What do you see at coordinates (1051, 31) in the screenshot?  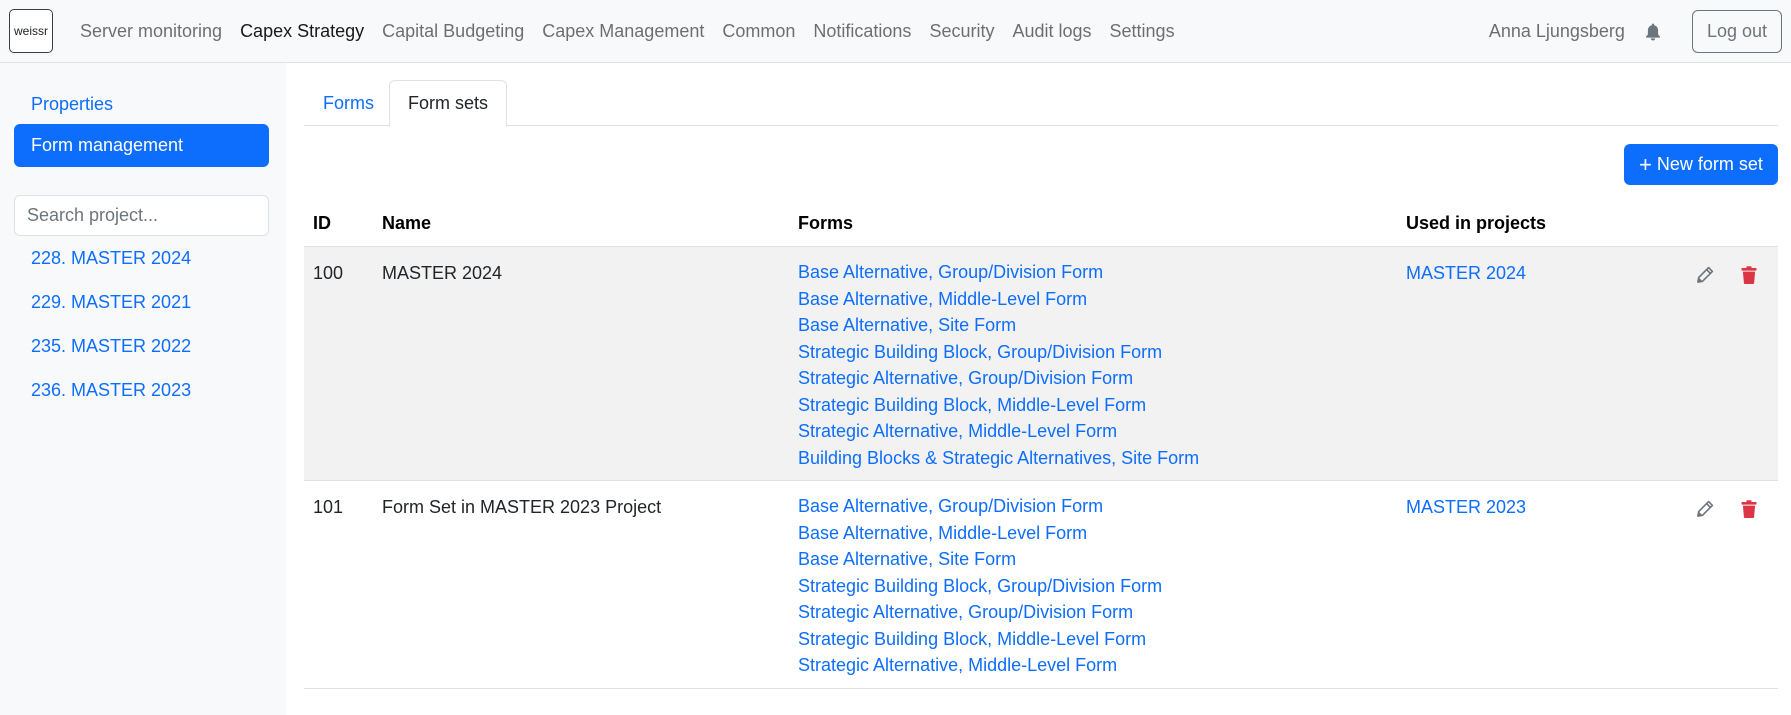 I see `nav-item-audit-logs: Audit logs` at bounding box center [1051, 31].